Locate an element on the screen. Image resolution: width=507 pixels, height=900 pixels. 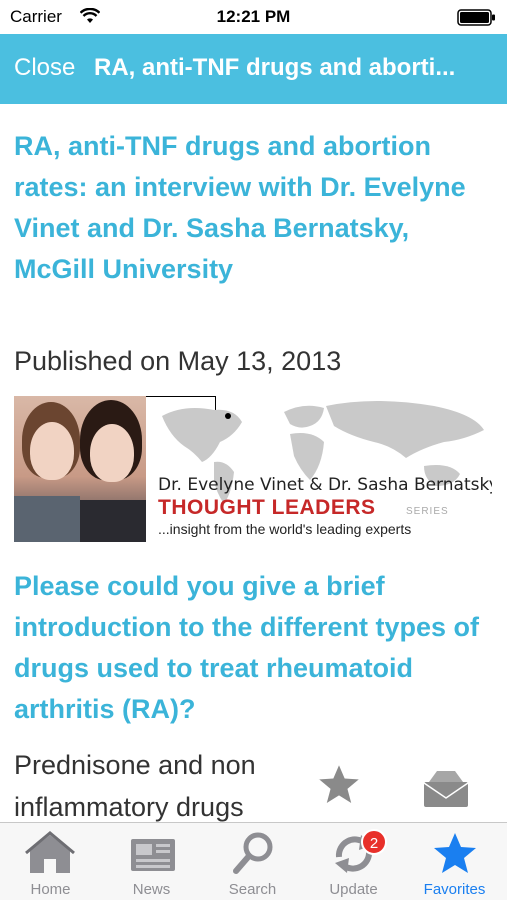
tab-label: Favorites is located at coordinates (454, 889).